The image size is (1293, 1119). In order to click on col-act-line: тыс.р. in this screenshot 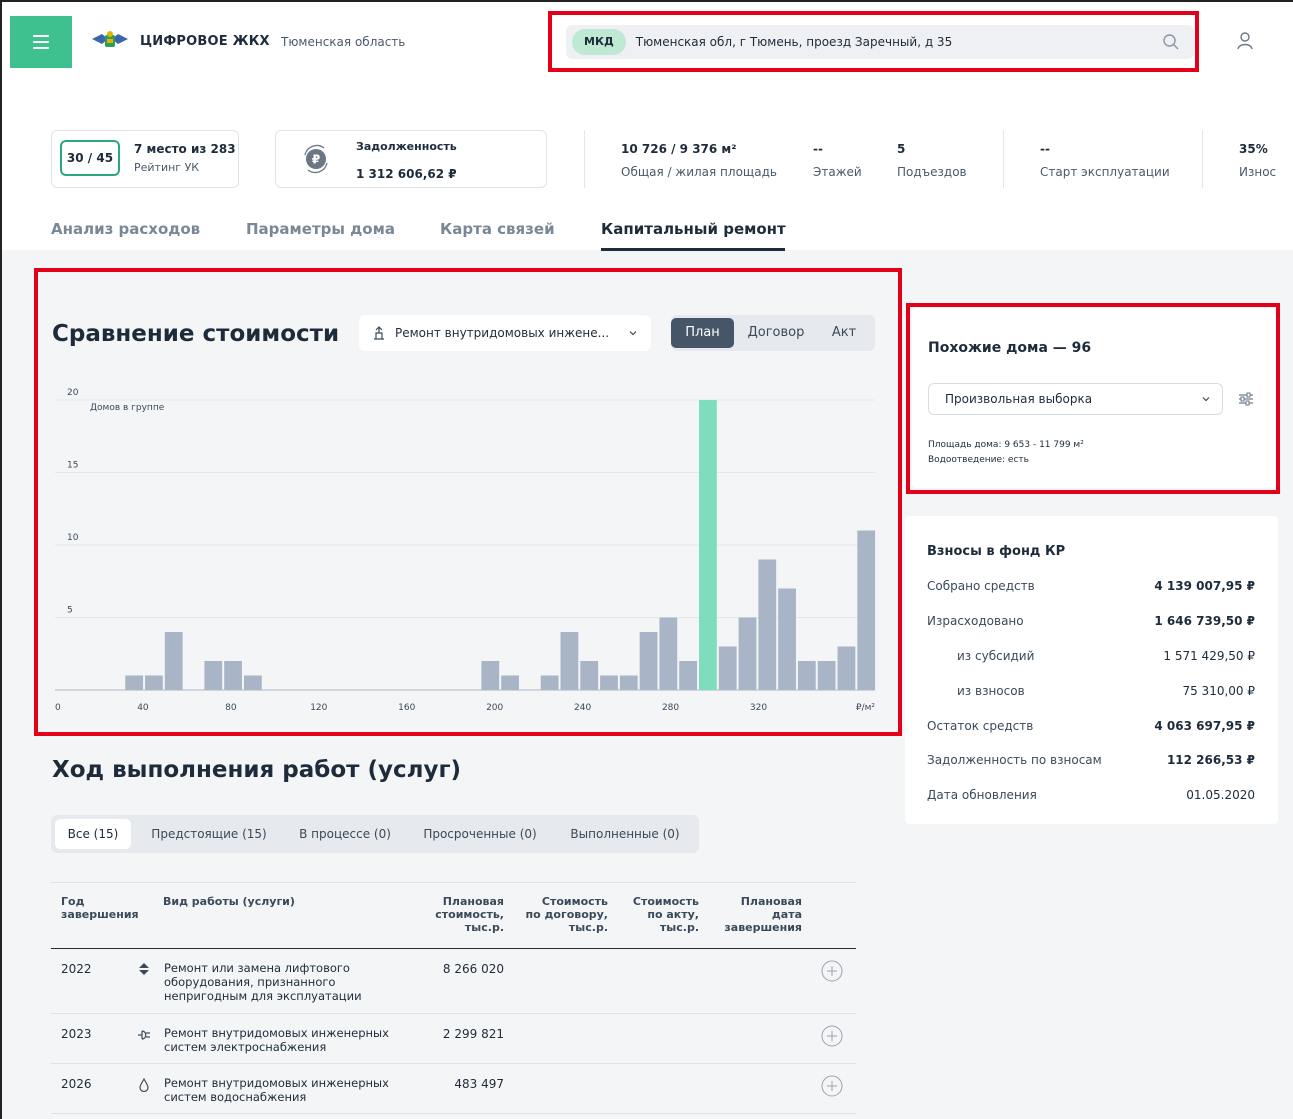, I will do `click(679, 927)`.